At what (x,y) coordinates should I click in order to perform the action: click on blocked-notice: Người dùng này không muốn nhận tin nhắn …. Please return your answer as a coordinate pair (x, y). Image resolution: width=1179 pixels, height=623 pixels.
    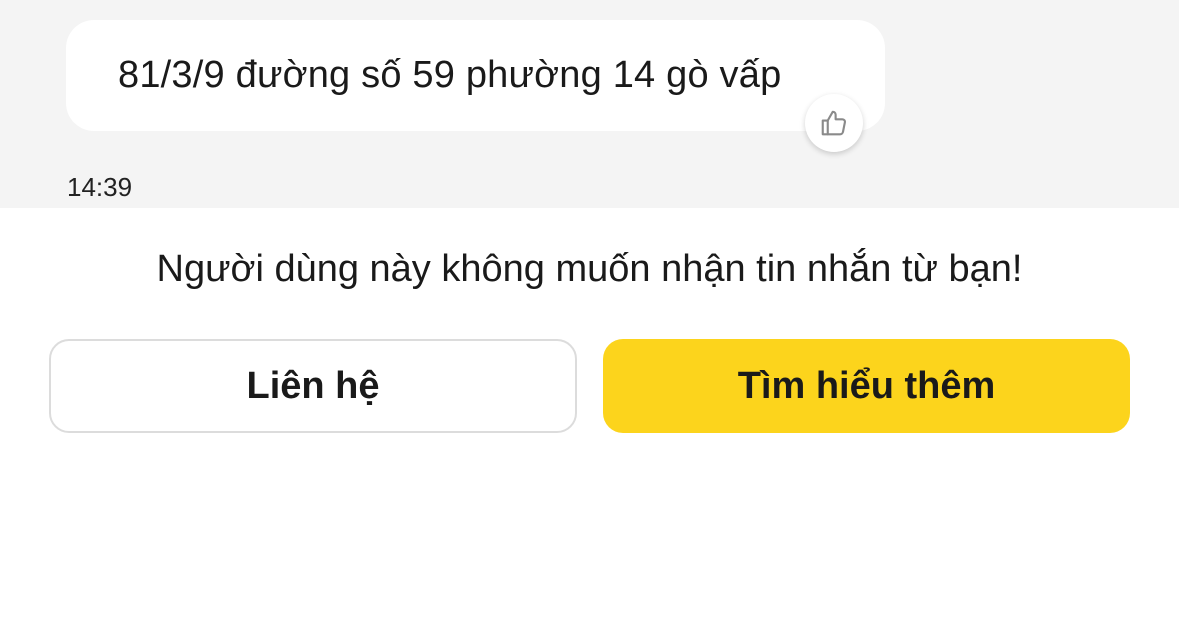
    Looking at the image, I should click on (589, 269).